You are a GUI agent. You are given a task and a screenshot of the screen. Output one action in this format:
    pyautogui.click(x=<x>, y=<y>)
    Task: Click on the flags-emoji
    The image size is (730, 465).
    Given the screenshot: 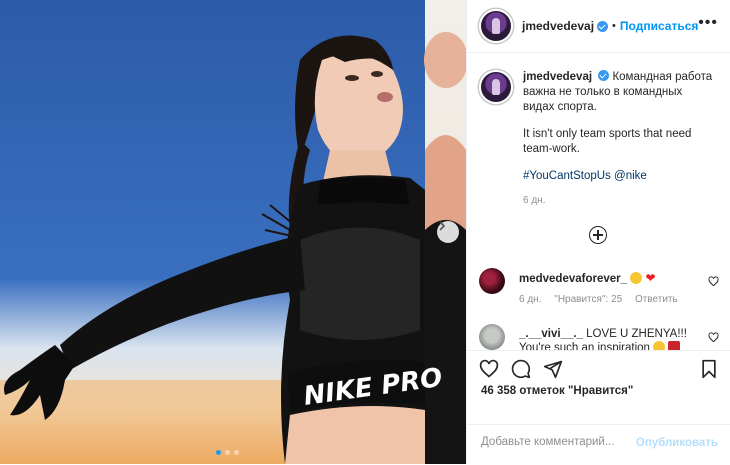 What is the action you would take?
    pyautogui.click(x=674, y=345)
    